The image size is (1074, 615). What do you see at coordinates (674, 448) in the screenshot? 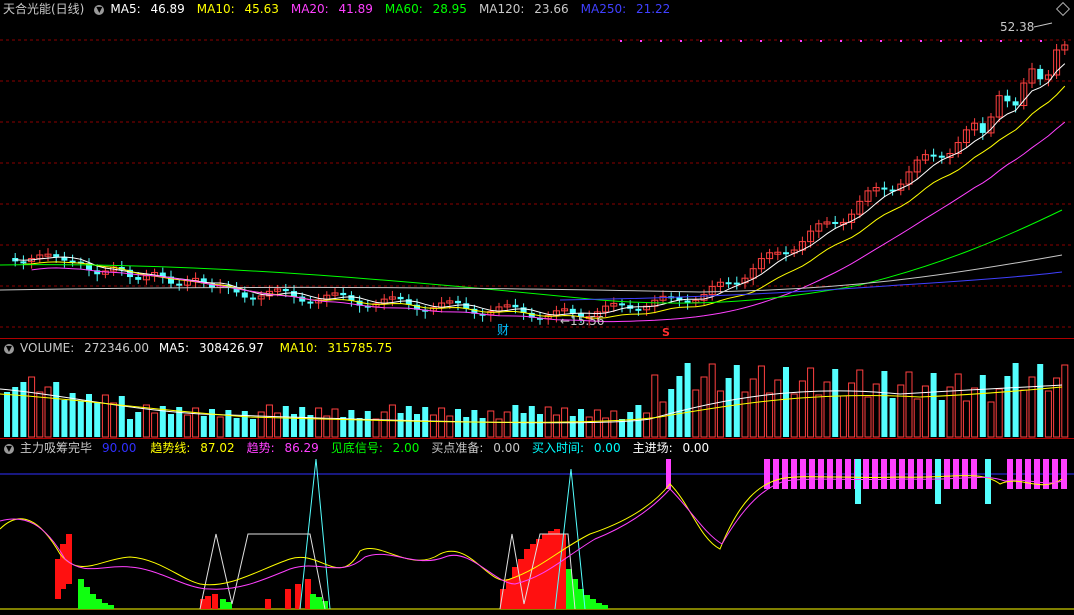
I see `indicator-legend-item: 主进场: 0.00` at bounding box center [674, 448].